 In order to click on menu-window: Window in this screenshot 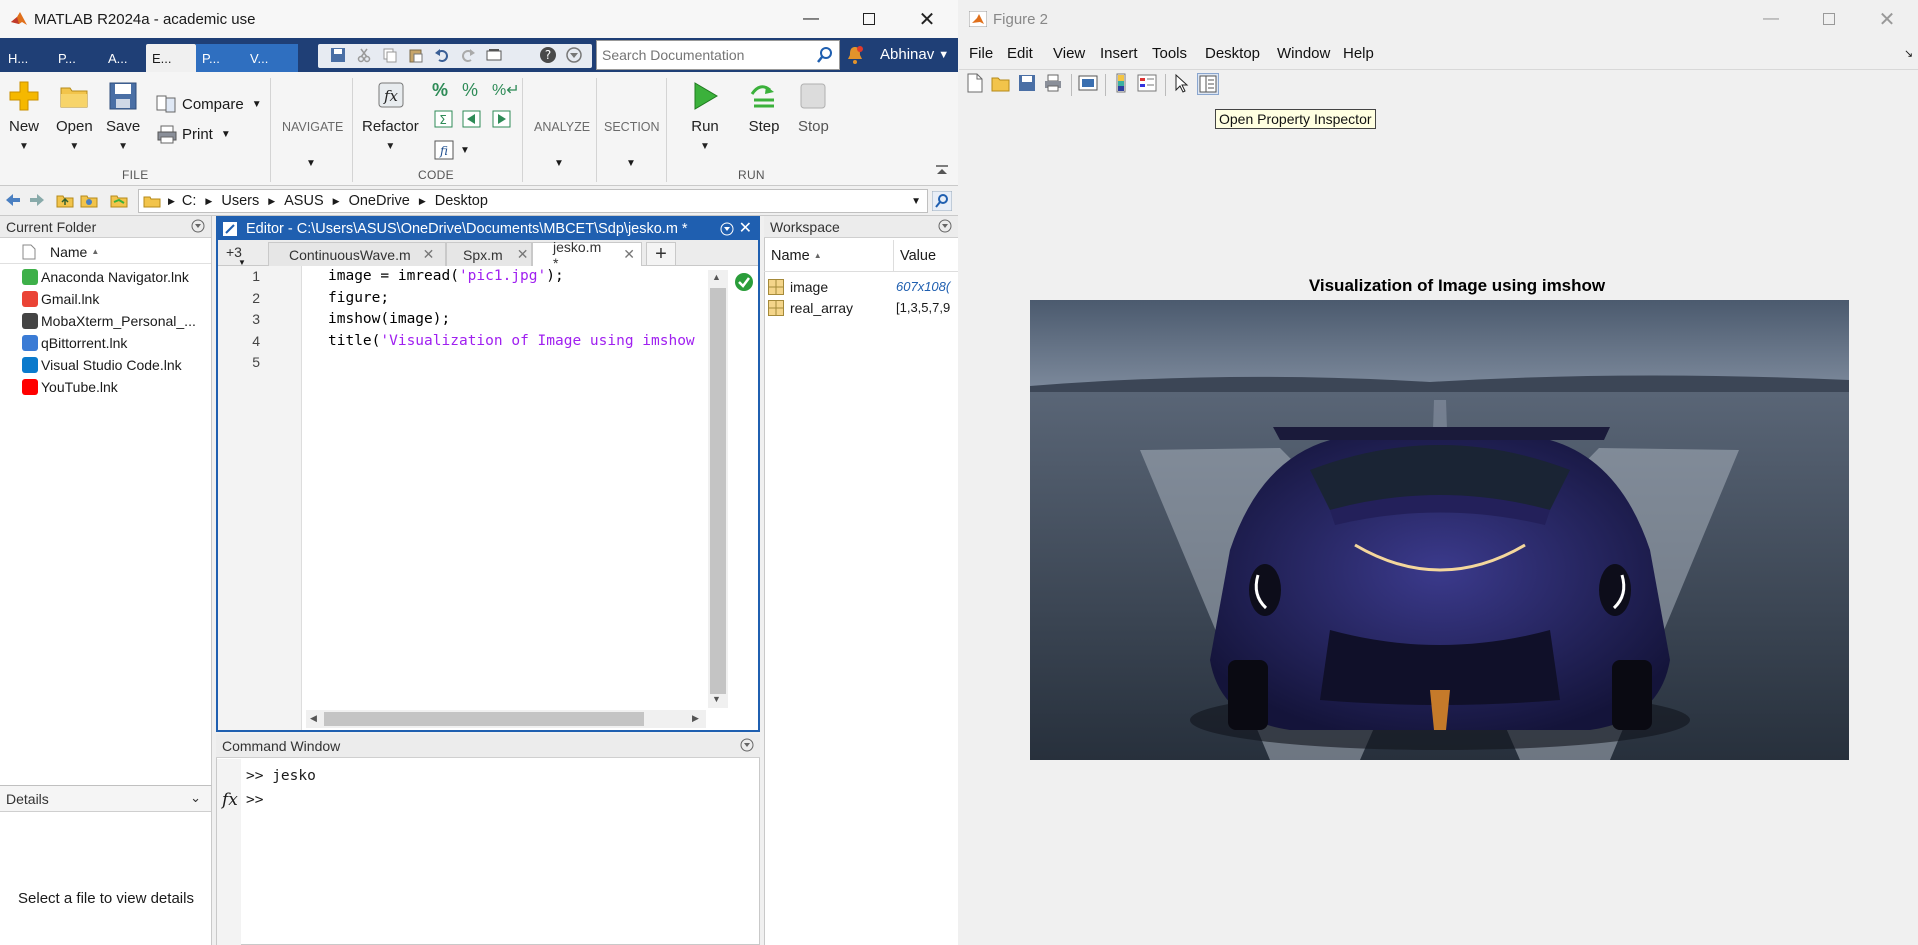, I will do `click(1303, 53)`.